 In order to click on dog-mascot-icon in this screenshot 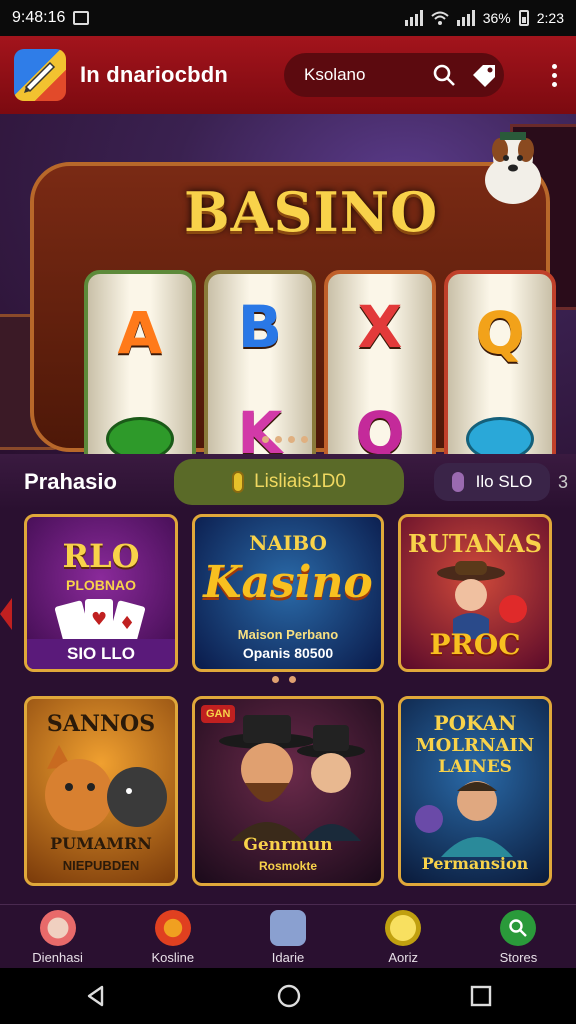, I will do `click(513, 168)`.